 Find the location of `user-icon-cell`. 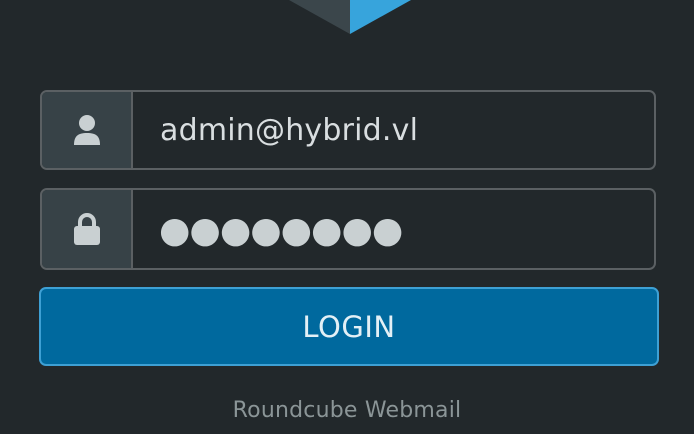

user-icon-cell is located at coordinates (87, 130).